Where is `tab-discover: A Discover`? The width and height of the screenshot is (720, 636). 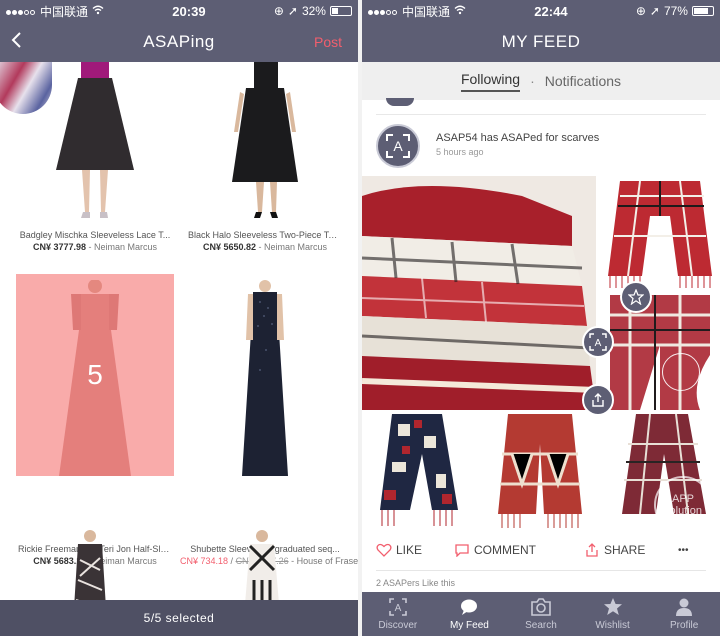 tab-discover: A Discover is located at coordinates (398, 614).